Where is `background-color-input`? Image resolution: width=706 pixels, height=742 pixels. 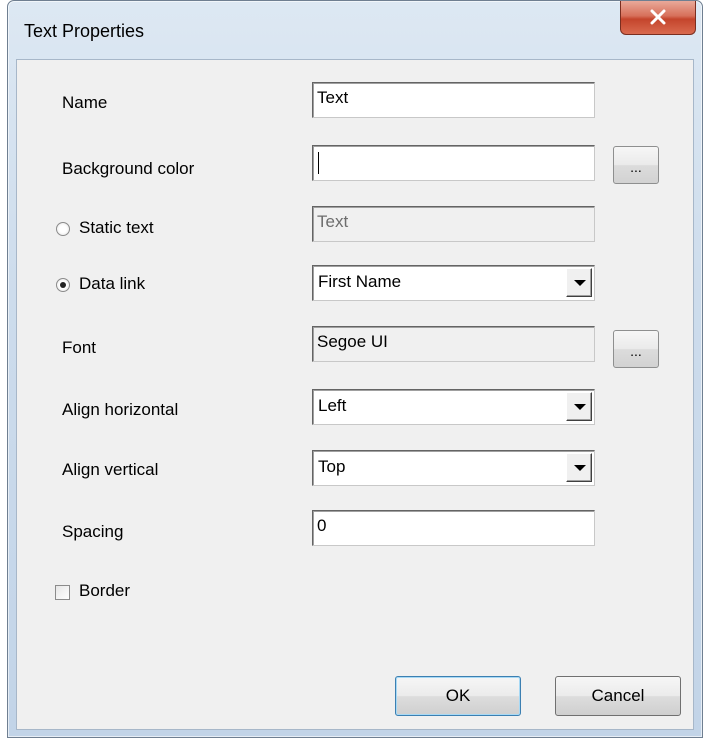
background-color-input is located at coordinates (453, 163).